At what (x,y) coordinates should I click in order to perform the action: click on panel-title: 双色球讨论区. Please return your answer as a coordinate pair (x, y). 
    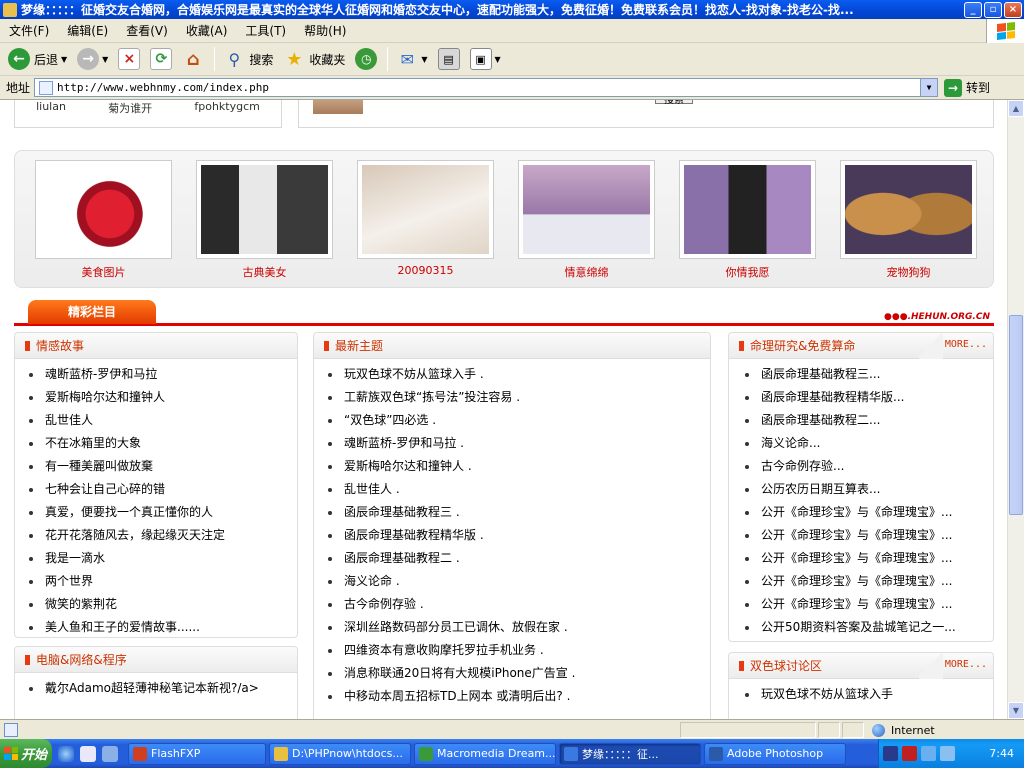
    Looking at the image, I should click on (786, 665).